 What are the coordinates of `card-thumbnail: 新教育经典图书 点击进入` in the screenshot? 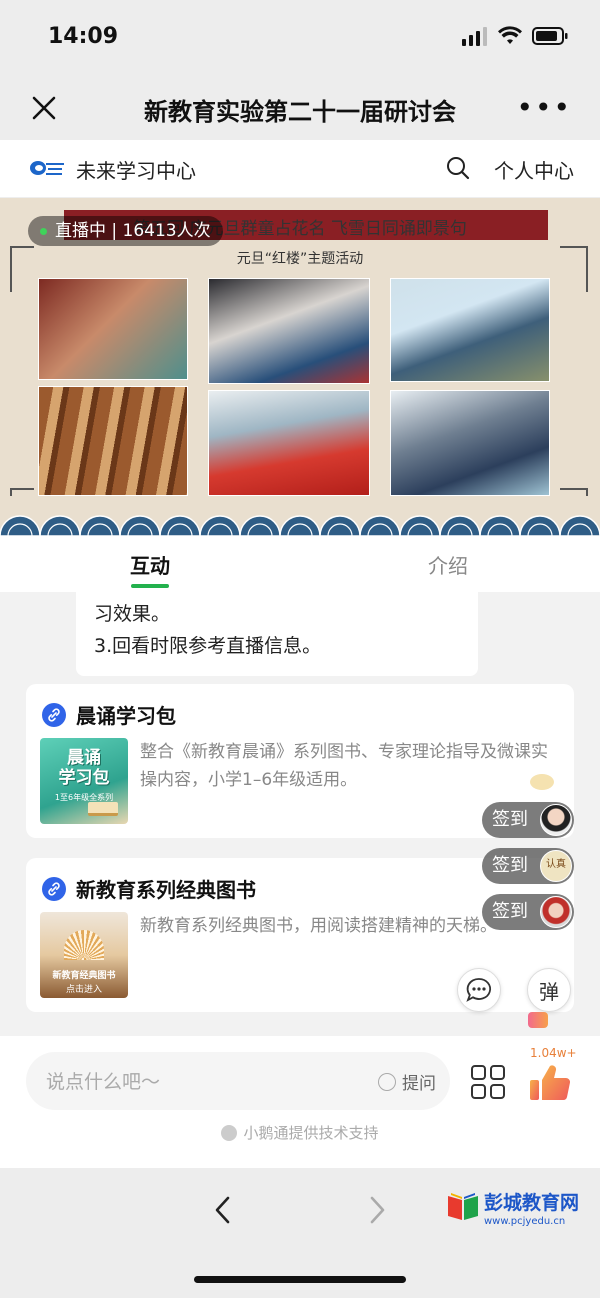 It's located at (84, 955).